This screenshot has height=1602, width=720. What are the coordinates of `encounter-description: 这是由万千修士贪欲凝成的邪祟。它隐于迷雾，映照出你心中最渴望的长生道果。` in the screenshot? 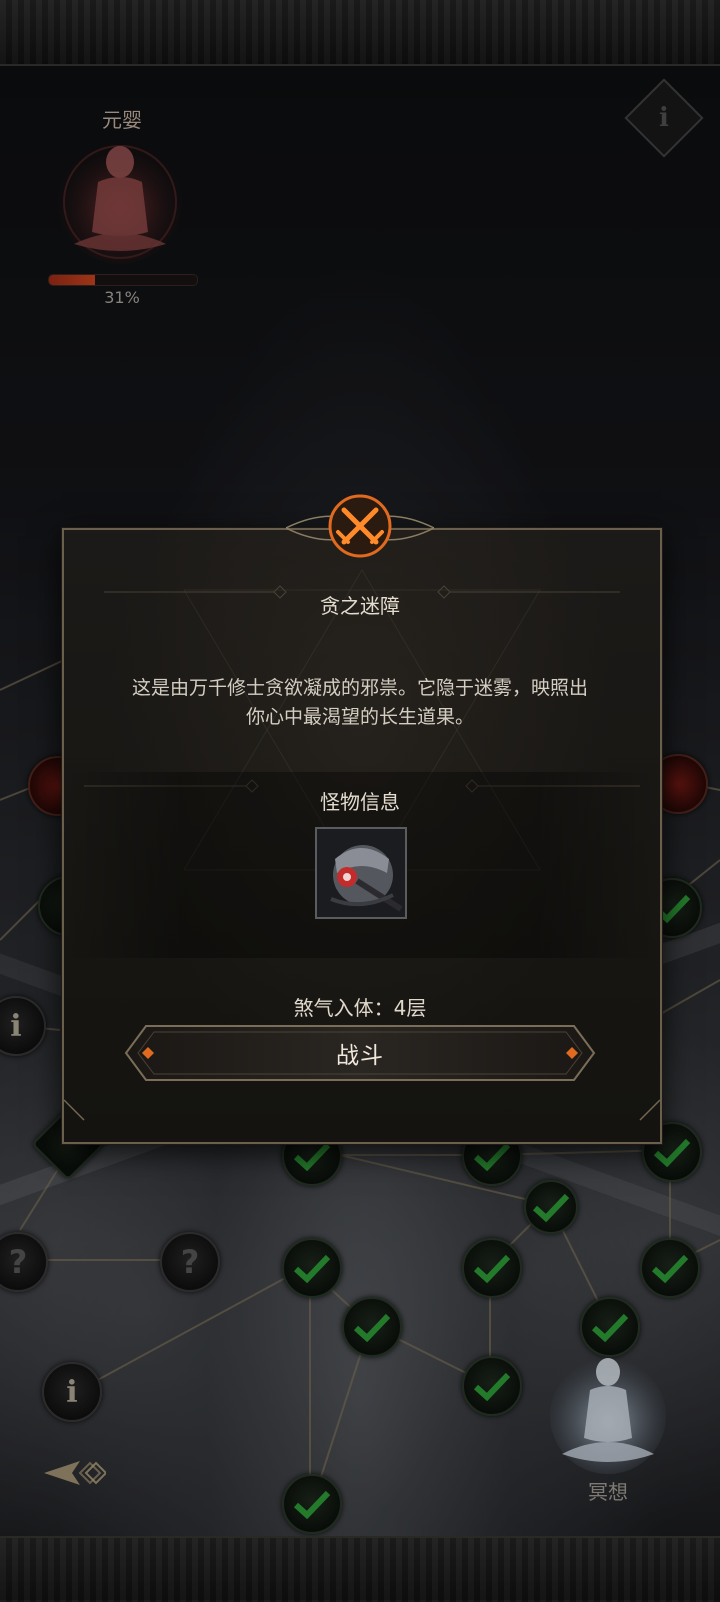 It's located at (359, 702).